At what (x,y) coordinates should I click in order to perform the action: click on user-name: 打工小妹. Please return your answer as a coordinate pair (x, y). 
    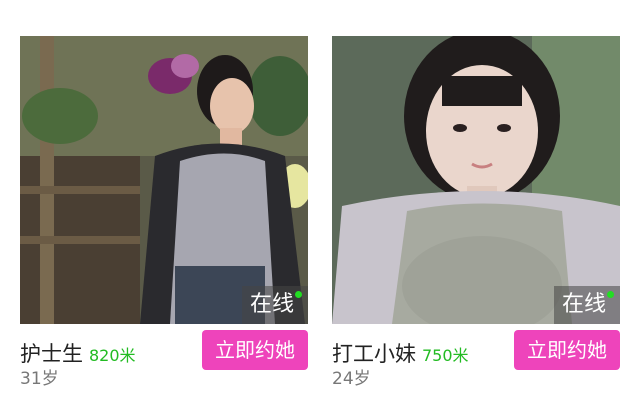
    Looking at the image, I should click on (374, 354).